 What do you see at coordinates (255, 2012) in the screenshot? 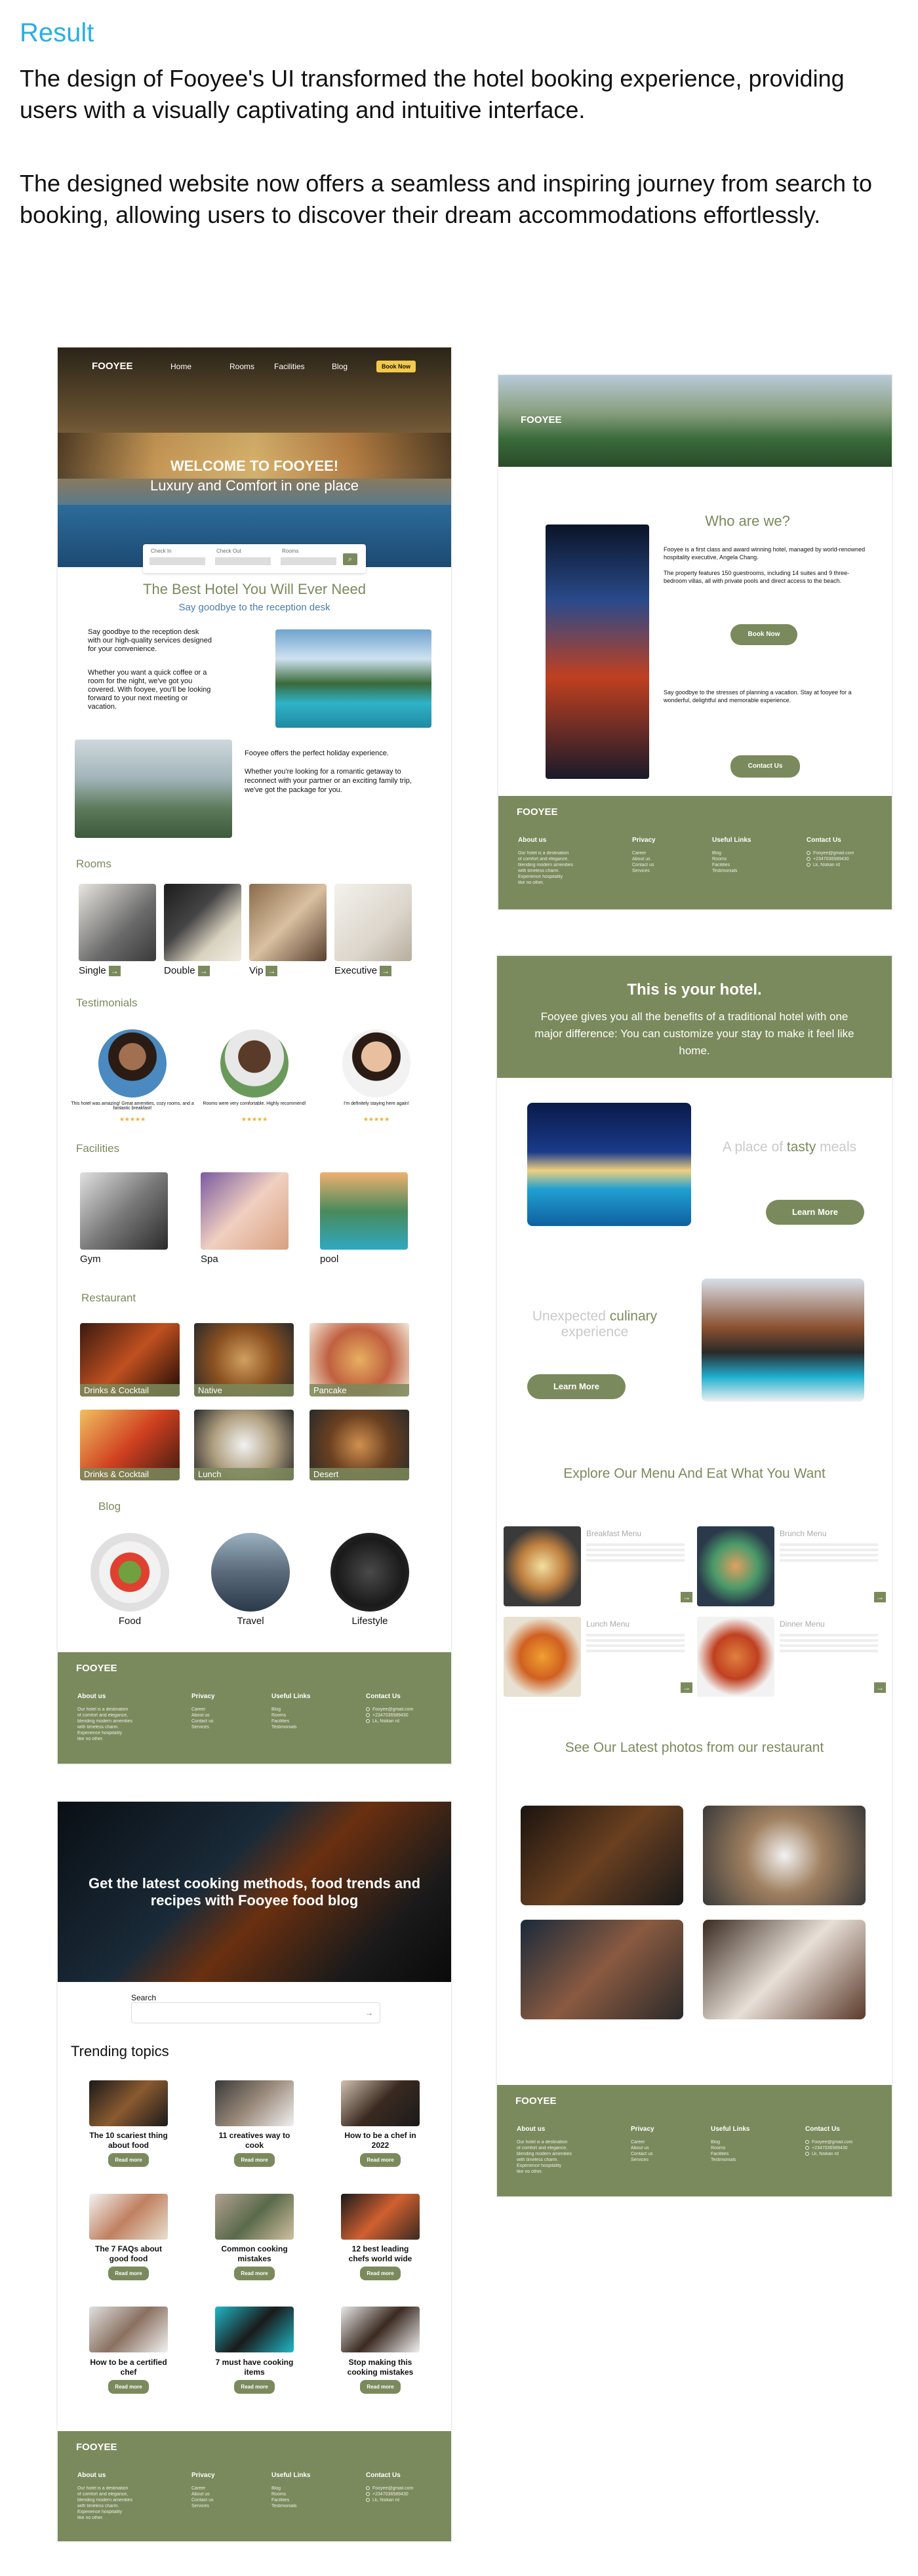
I see `search-input: →` at bounding box center [255, 2012].